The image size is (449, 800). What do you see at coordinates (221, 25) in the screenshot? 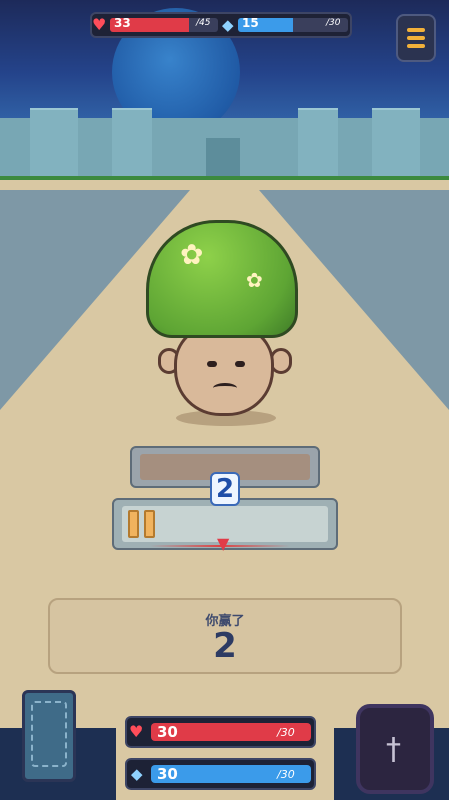
I see `top-status-bar: ♥ 33 /45 ◆ 15 /30` at bounding box center [221, 25].